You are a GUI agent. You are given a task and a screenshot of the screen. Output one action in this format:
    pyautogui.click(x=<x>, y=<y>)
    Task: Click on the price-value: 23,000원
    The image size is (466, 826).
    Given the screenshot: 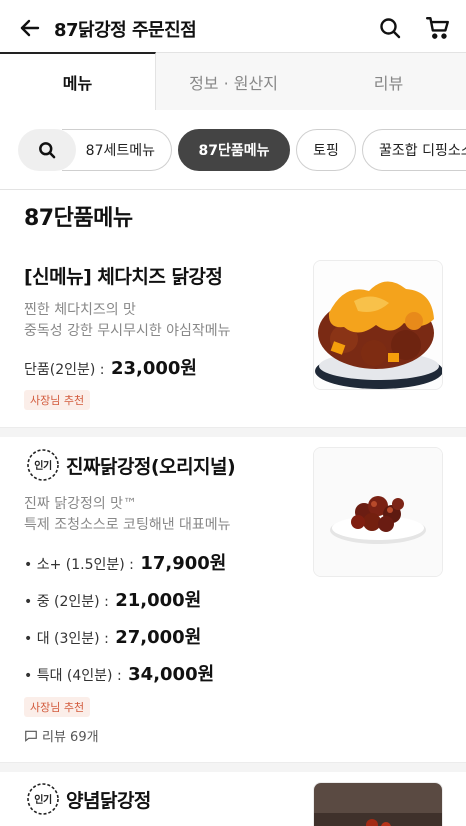 What is the action you would take?
    pyautogui.click(x=153, y=368)
    